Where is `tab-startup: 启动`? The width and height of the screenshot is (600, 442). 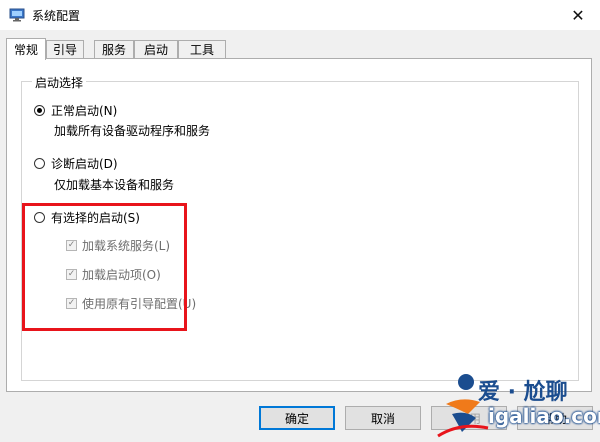 tab-startup: 启动 is located at coordinates (156, 49).